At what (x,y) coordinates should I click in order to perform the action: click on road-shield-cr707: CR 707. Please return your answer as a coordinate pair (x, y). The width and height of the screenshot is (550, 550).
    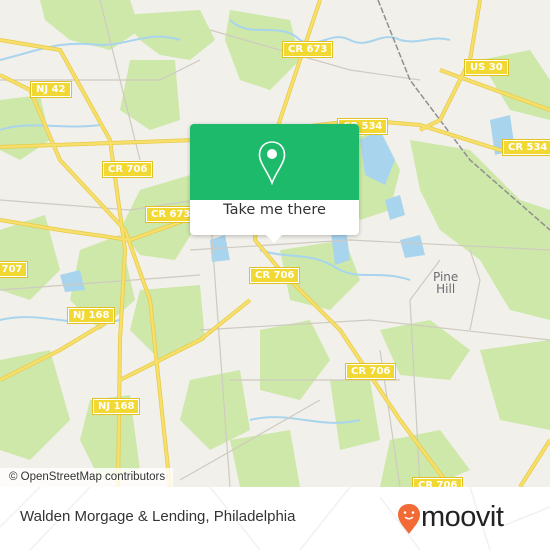
    Looking at the image, I should click on (14, 269).